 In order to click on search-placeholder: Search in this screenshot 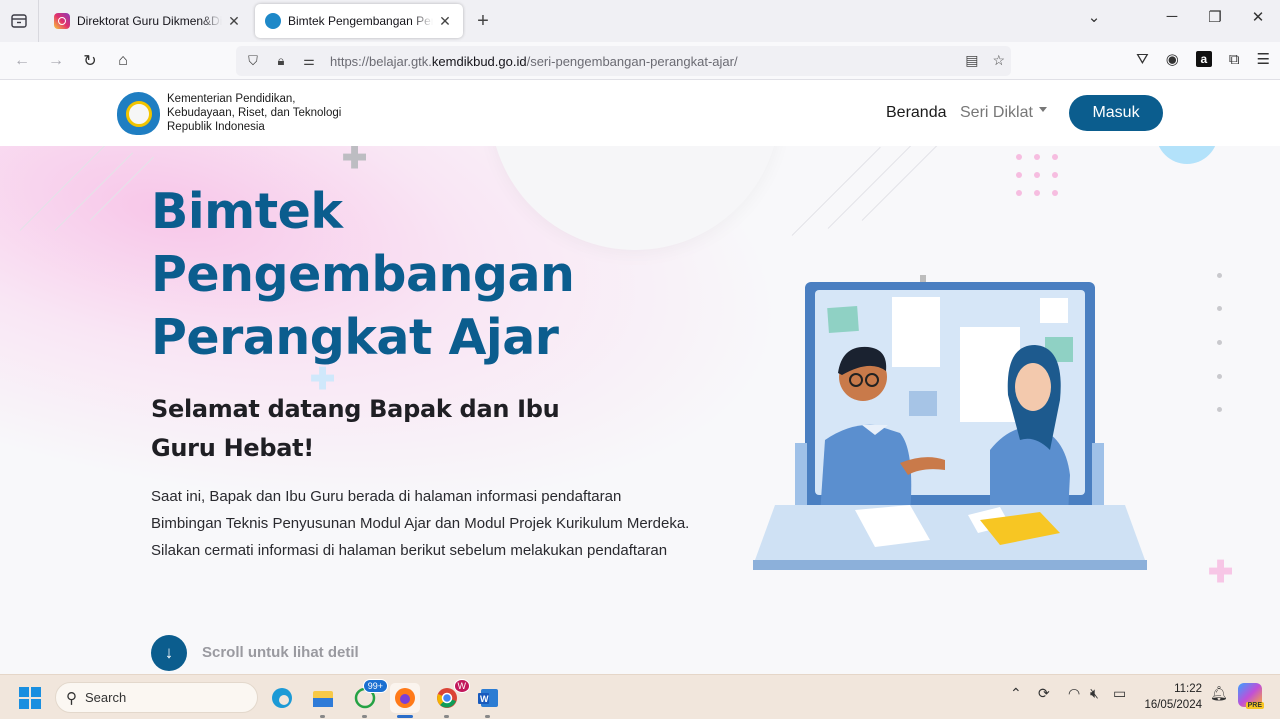, I will do `click(106, 697)`.